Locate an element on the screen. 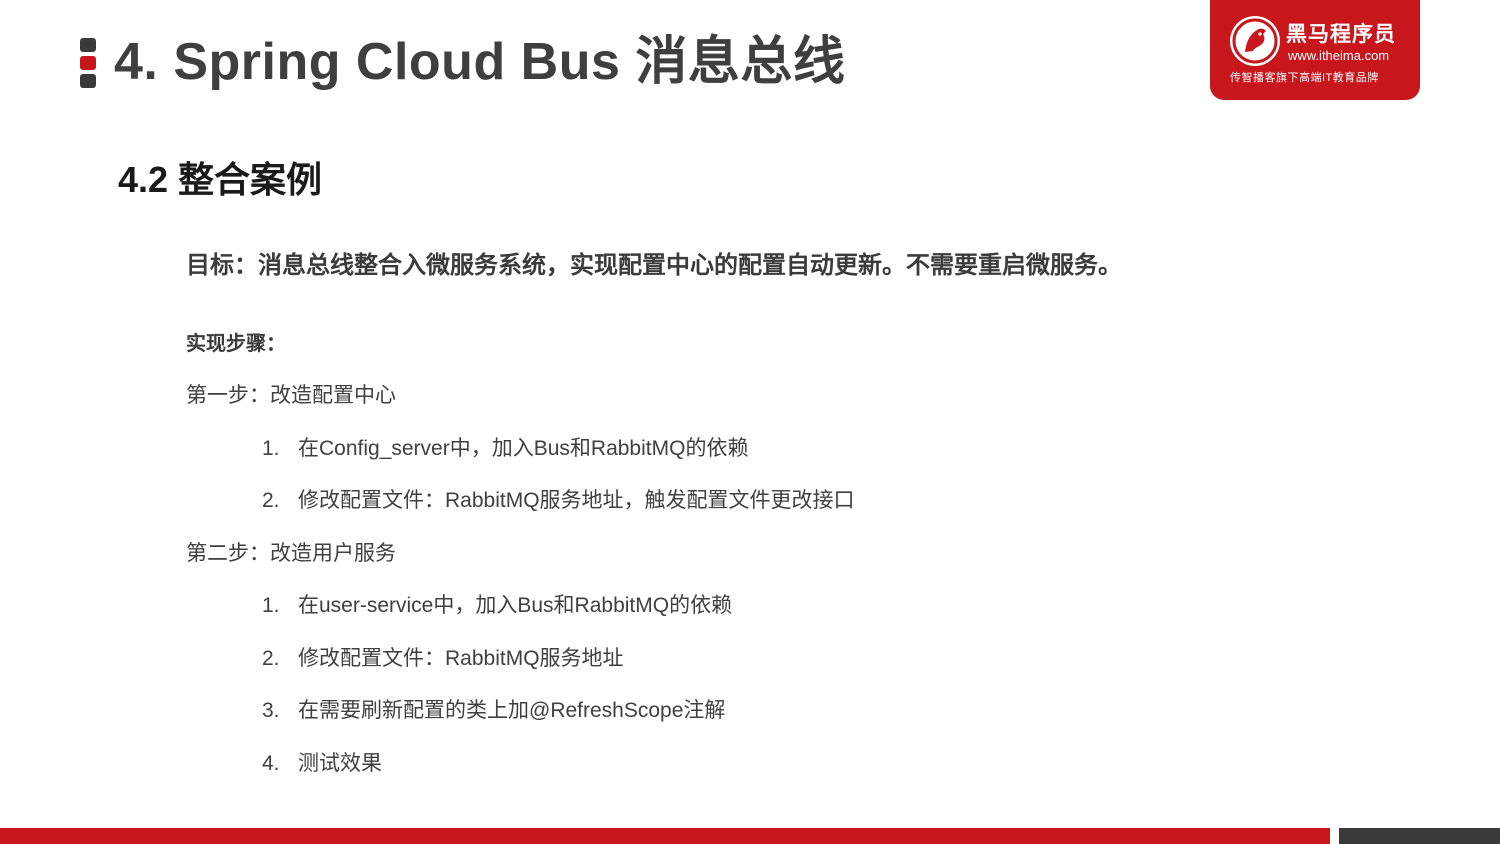  horse-logo-icon is located at coordinates (1255, 41).